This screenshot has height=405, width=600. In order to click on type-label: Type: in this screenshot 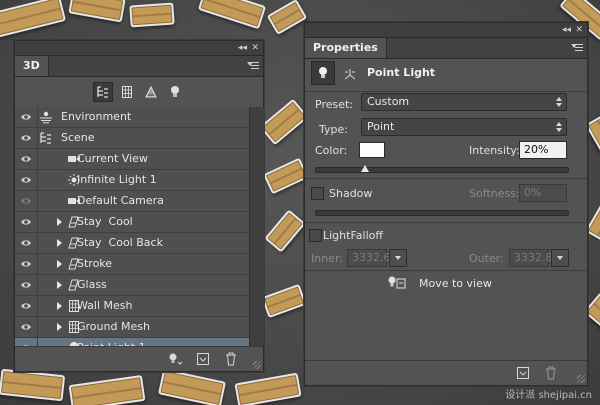, I will do `click(333, 129)`.